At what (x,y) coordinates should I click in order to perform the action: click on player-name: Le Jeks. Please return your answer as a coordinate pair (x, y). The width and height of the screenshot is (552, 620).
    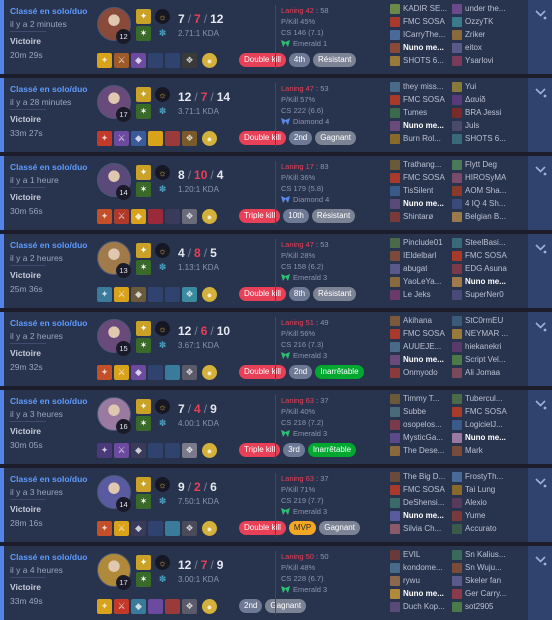
    Looking at the image, I should click on (417, 294).